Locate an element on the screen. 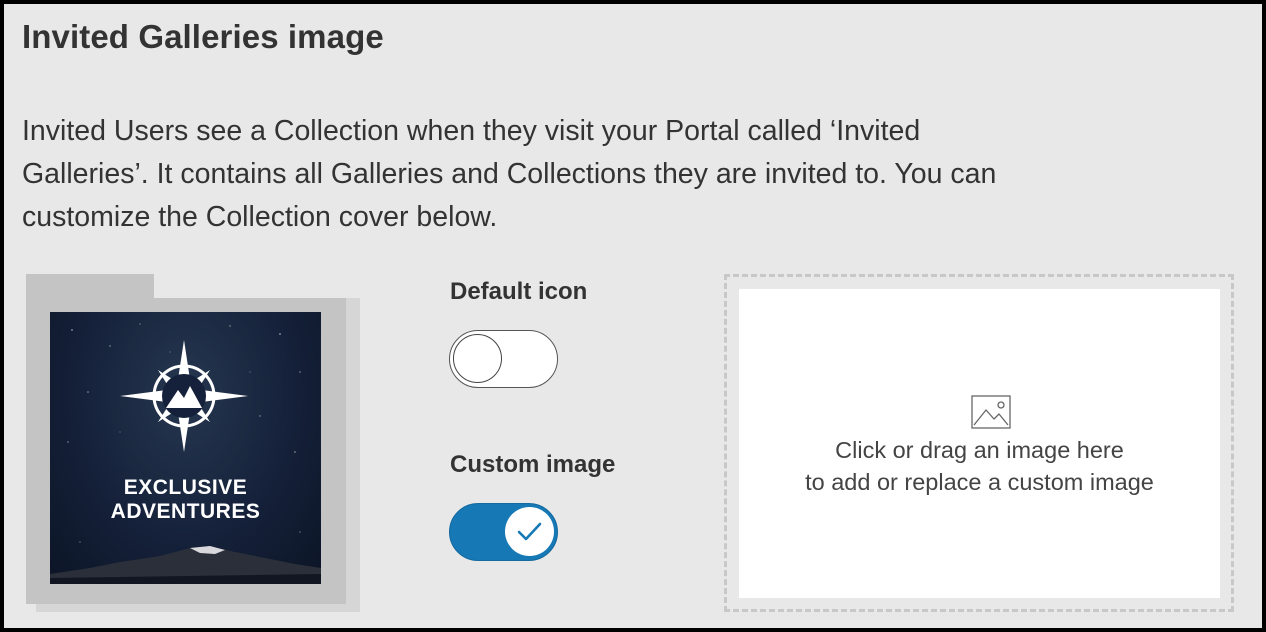 The height and width of the screenshot is (632, 1266). default-icon-label: Default icon is located at coordinates (519, 291).